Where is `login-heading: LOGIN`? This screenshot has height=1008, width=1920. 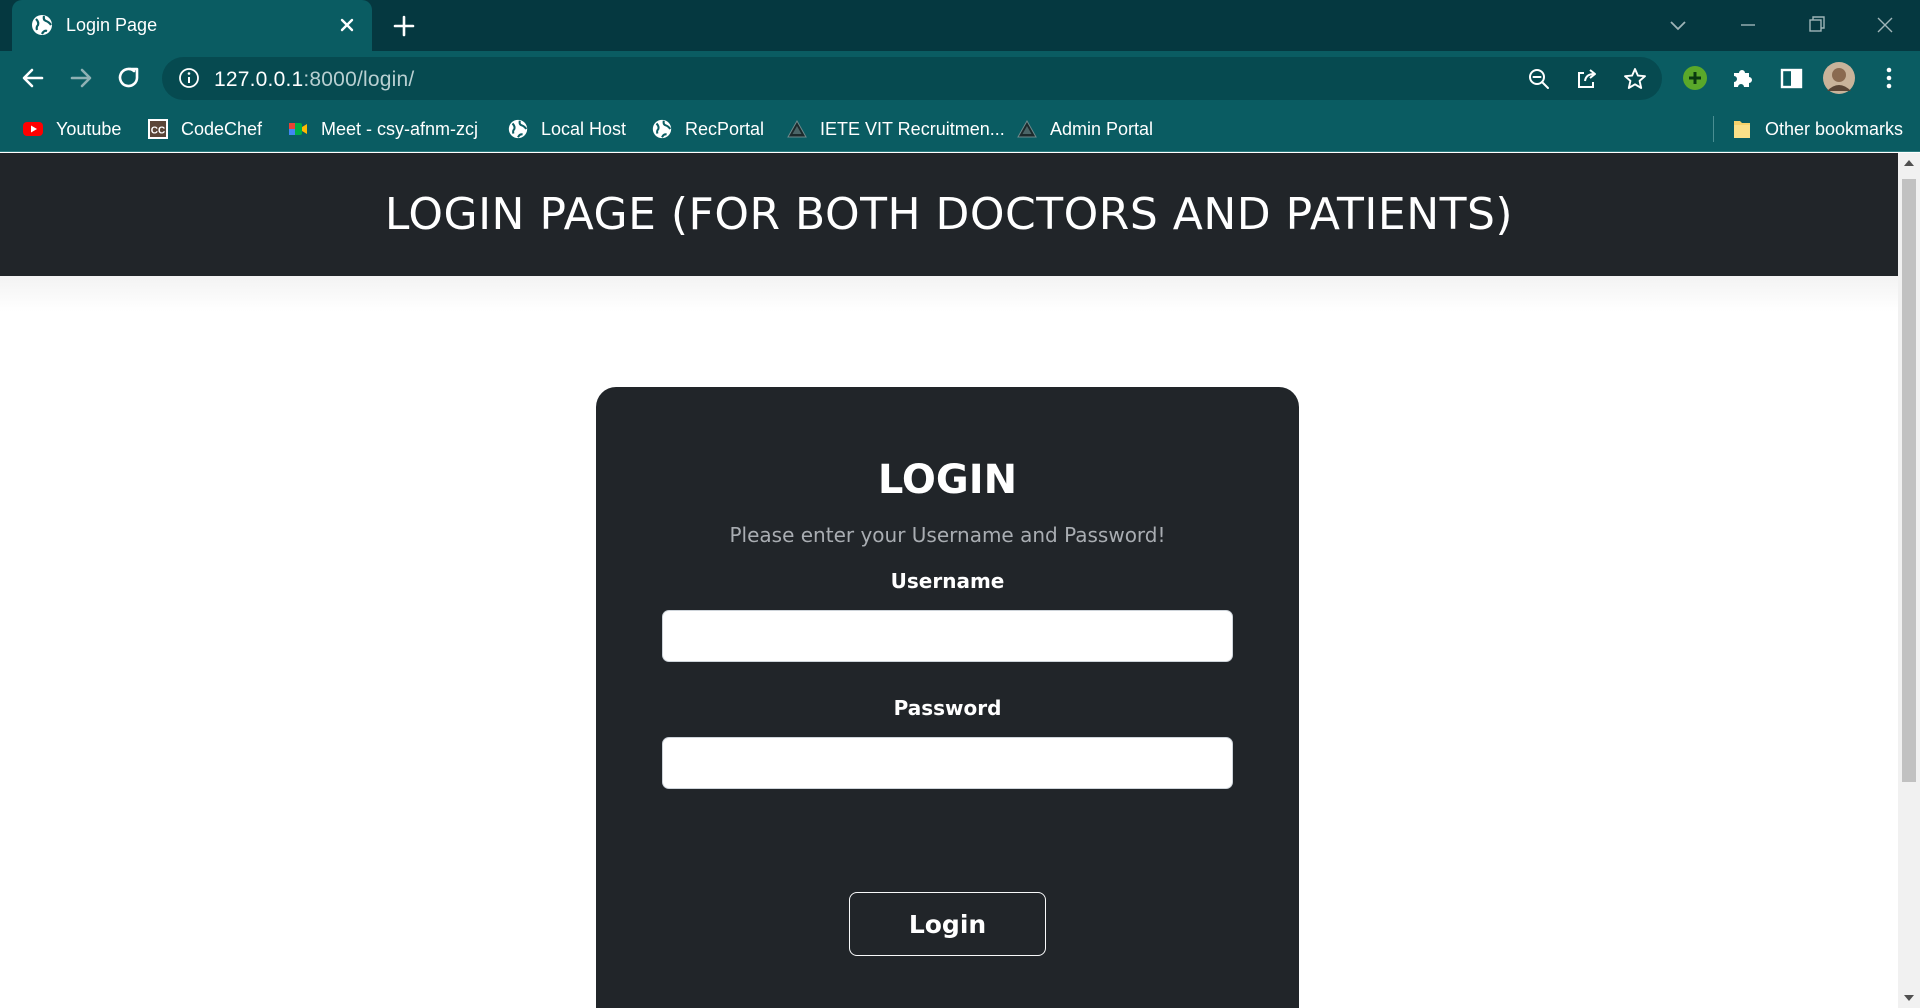 login-heading: LOGIN is located at coordinates (947, 480).